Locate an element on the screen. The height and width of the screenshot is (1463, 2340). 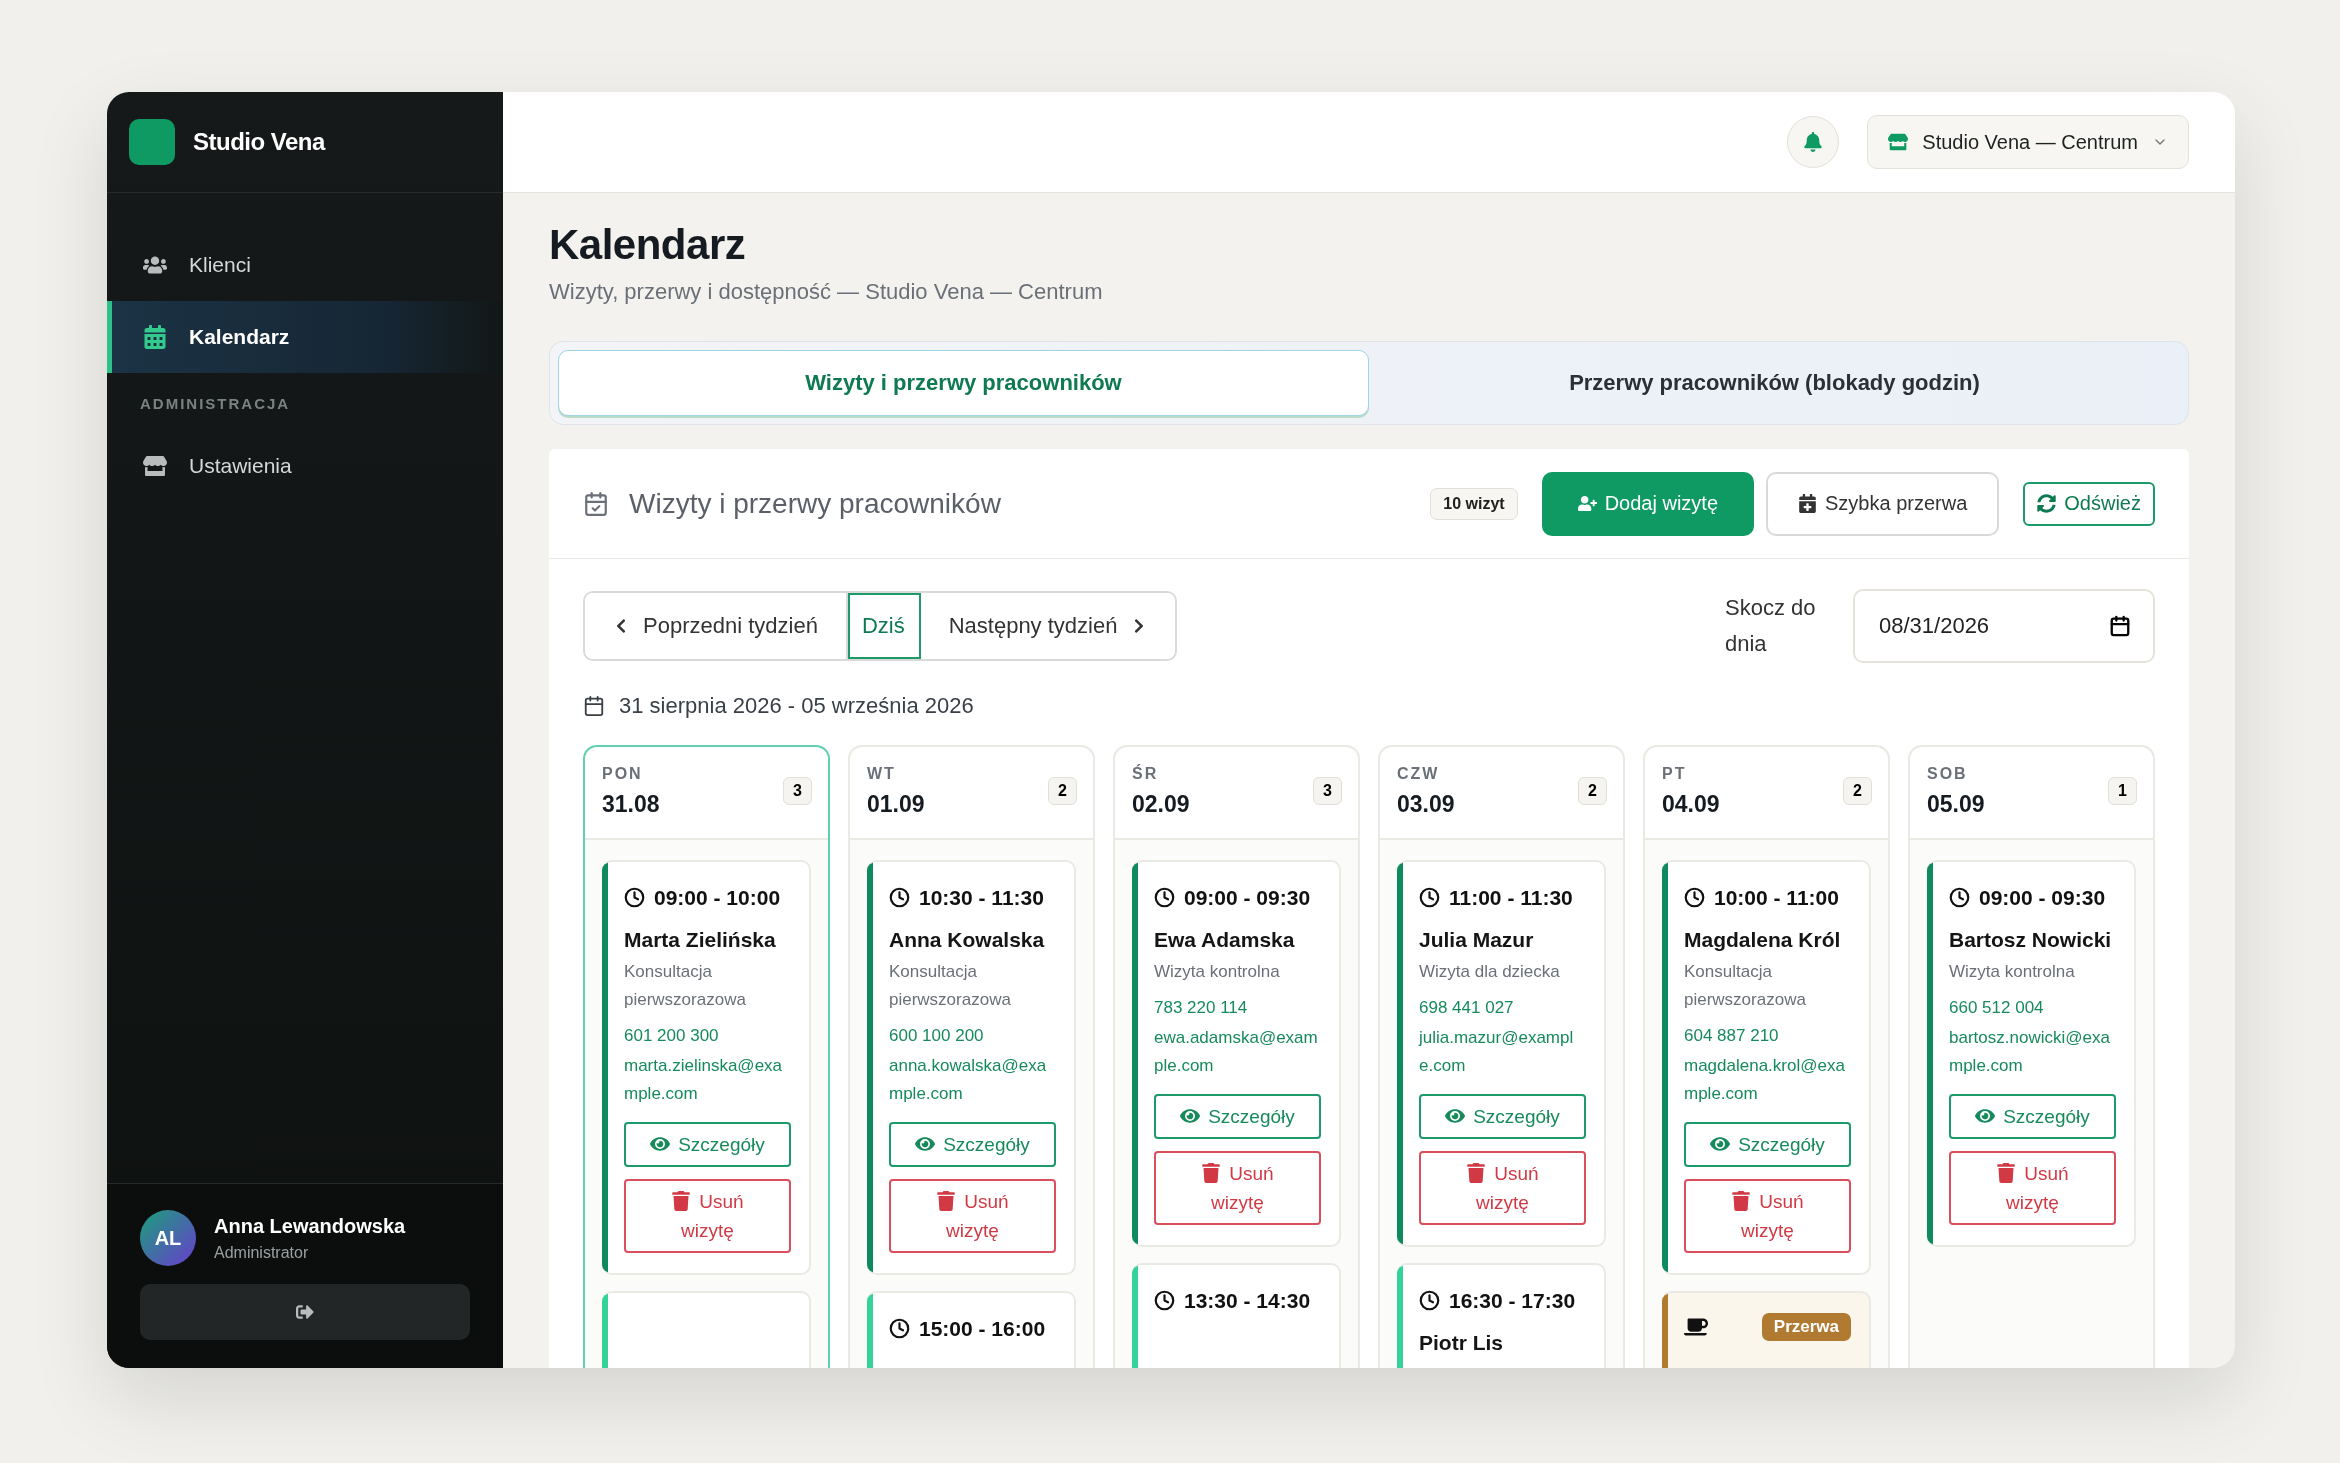
weekday: PT is located at coordinates (1675, 774).